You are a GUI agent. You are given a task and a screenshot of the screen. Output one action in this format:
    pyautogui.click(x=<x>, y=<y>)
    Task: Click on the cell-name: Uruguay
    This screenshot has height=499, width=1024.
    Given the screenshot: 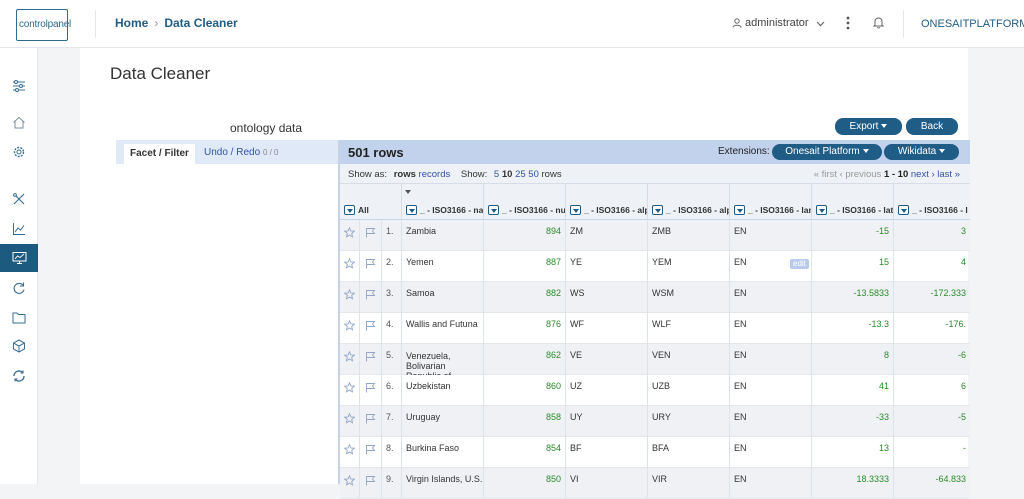 What is the action you would take?
    pyautogui.click(x=443, y=421)
    